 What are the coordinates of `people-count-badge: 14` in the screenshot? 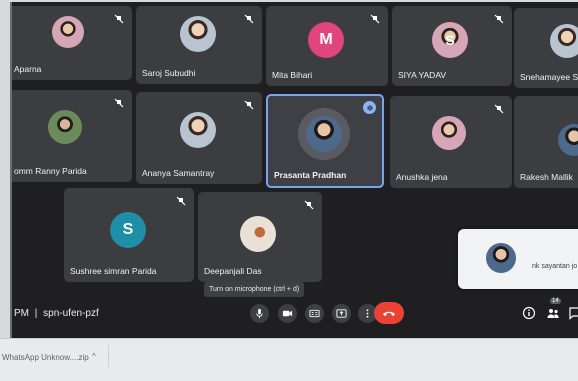 It's located at (555, 301).